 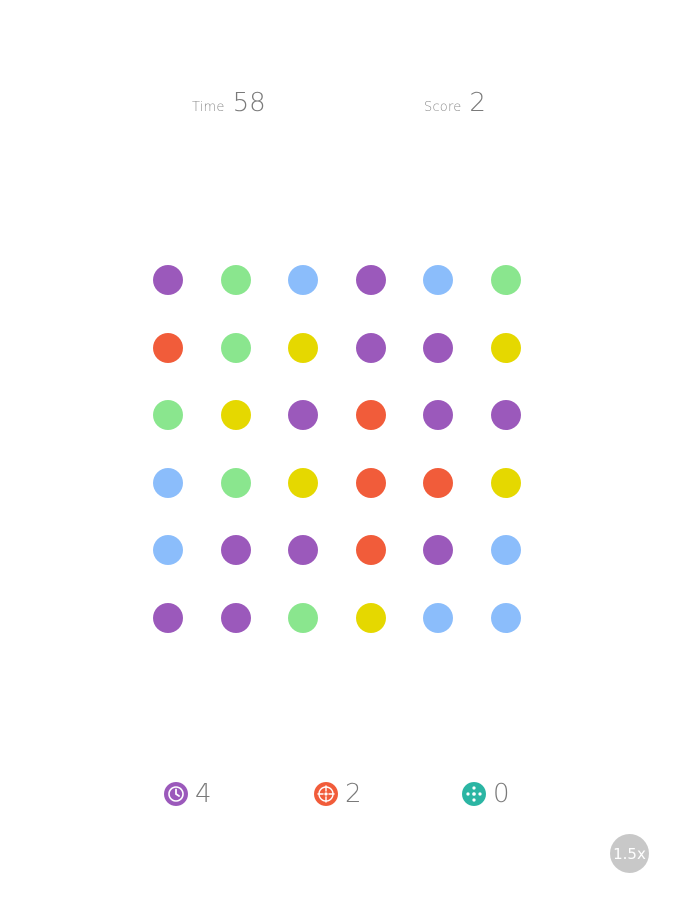 What do you see at coordinates (443, 107) in the screenshot?
I see `score-label: Score` at bounding box center [443, 107].